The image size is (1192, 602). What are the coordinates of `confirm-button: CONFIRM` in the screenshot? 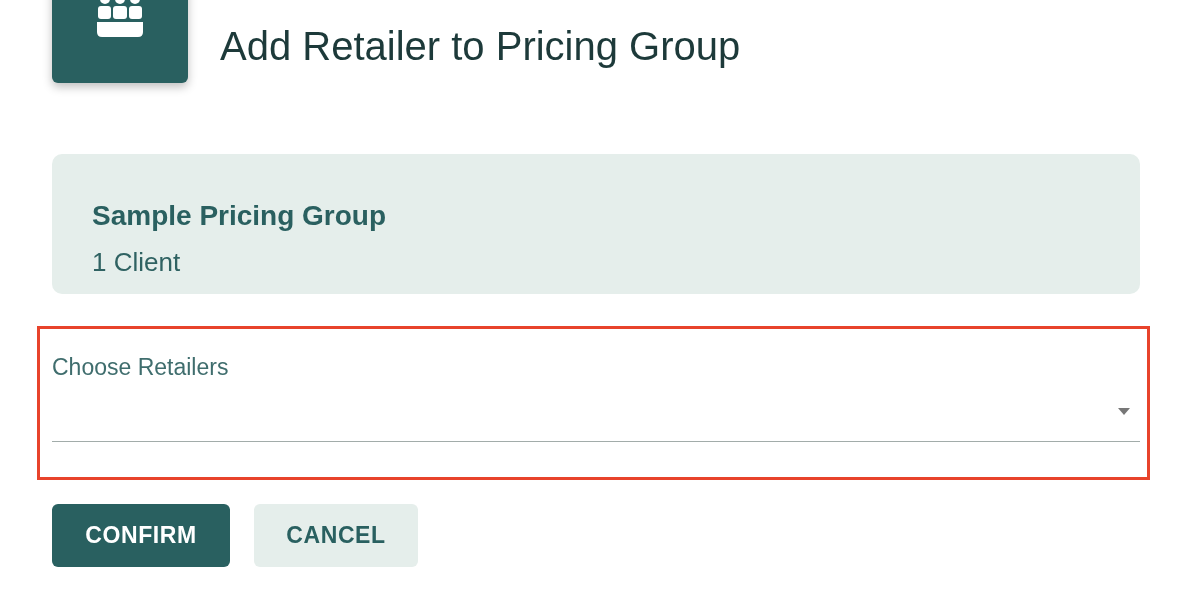 It's located at (141, 535).